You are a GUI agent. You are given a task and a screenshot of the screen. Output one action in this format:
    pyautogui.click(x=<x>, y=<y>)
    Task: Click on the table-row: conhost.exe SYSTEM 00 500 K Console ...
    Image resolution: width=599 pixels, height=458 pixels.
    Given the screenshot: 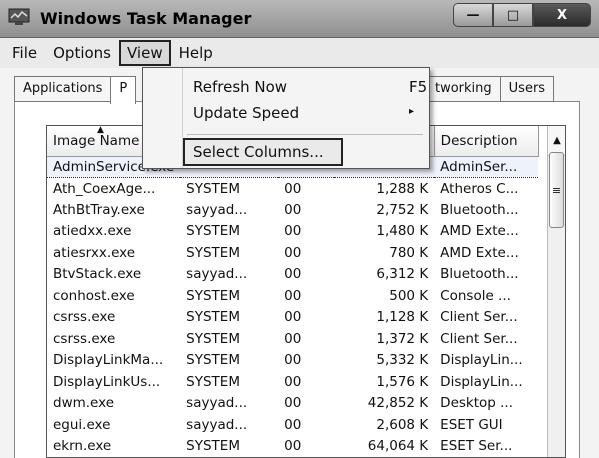 What is the action you would take?
    pyautogui.click(x=292, y=296)
    